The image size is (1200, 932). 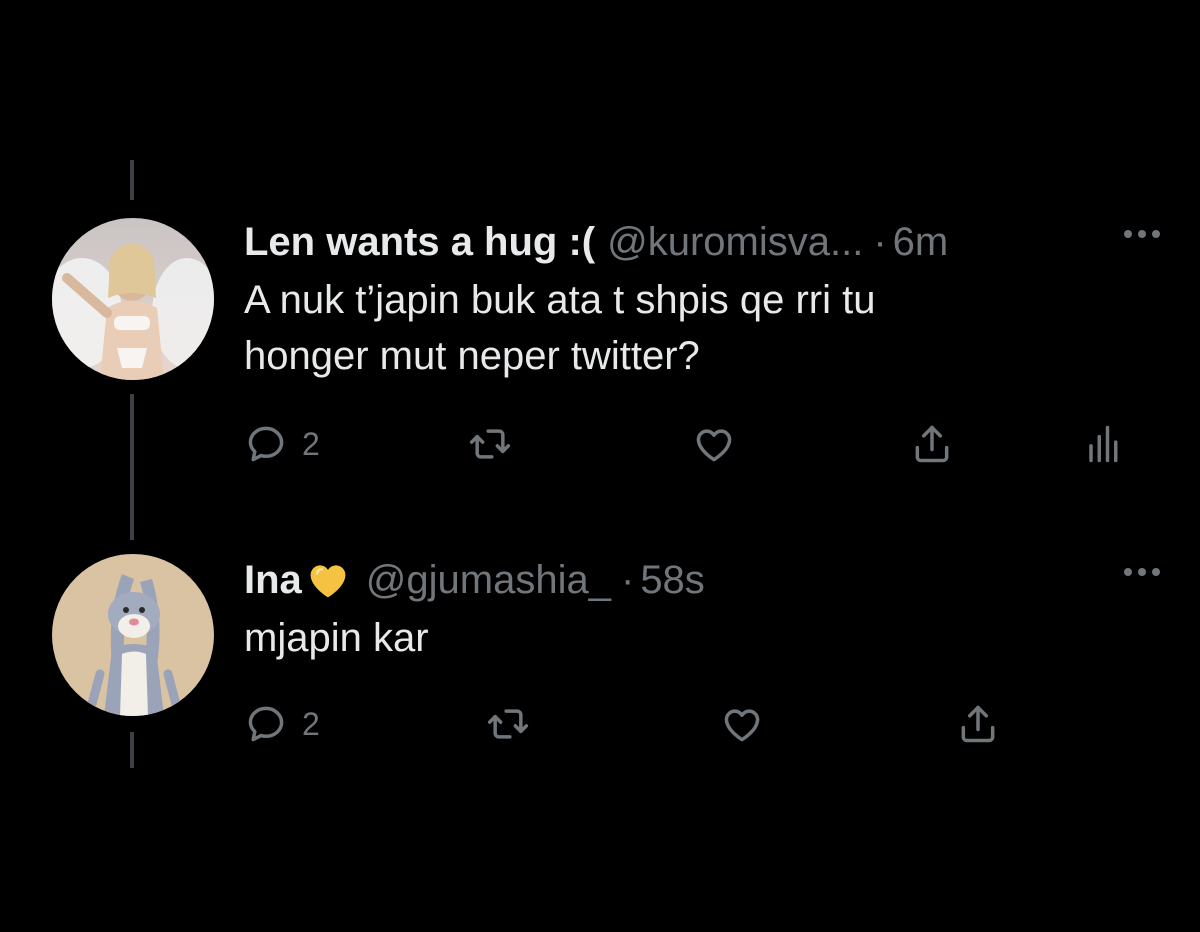 I want to click on avatar-bugs-bunny-cartoon, so click(x=133, y=635).